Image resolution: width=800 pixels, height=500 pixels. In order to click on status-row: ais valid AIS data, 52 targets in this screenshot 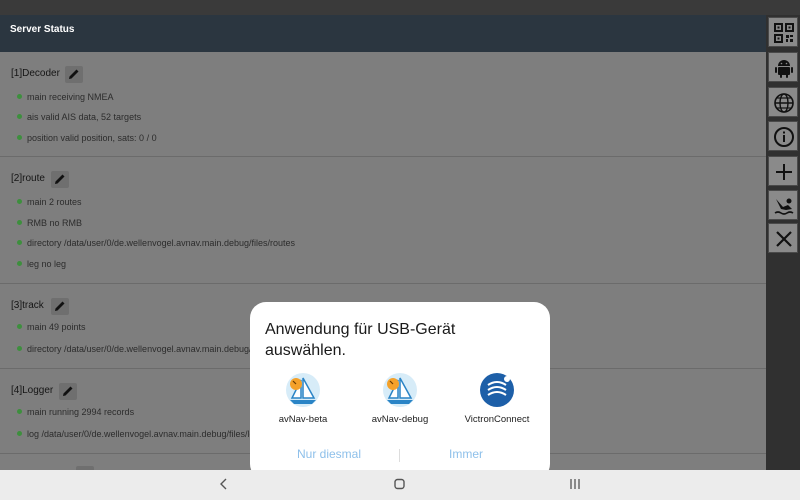, I will do `click(79, 117)`.